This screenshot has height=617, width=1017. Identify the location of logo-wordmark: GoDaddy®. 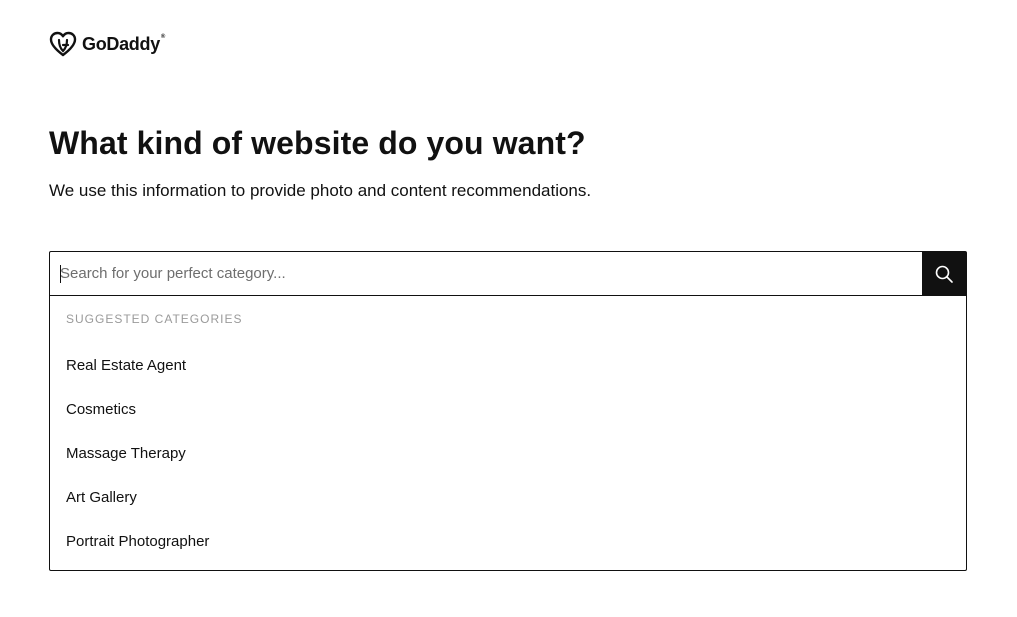
(123, 44).